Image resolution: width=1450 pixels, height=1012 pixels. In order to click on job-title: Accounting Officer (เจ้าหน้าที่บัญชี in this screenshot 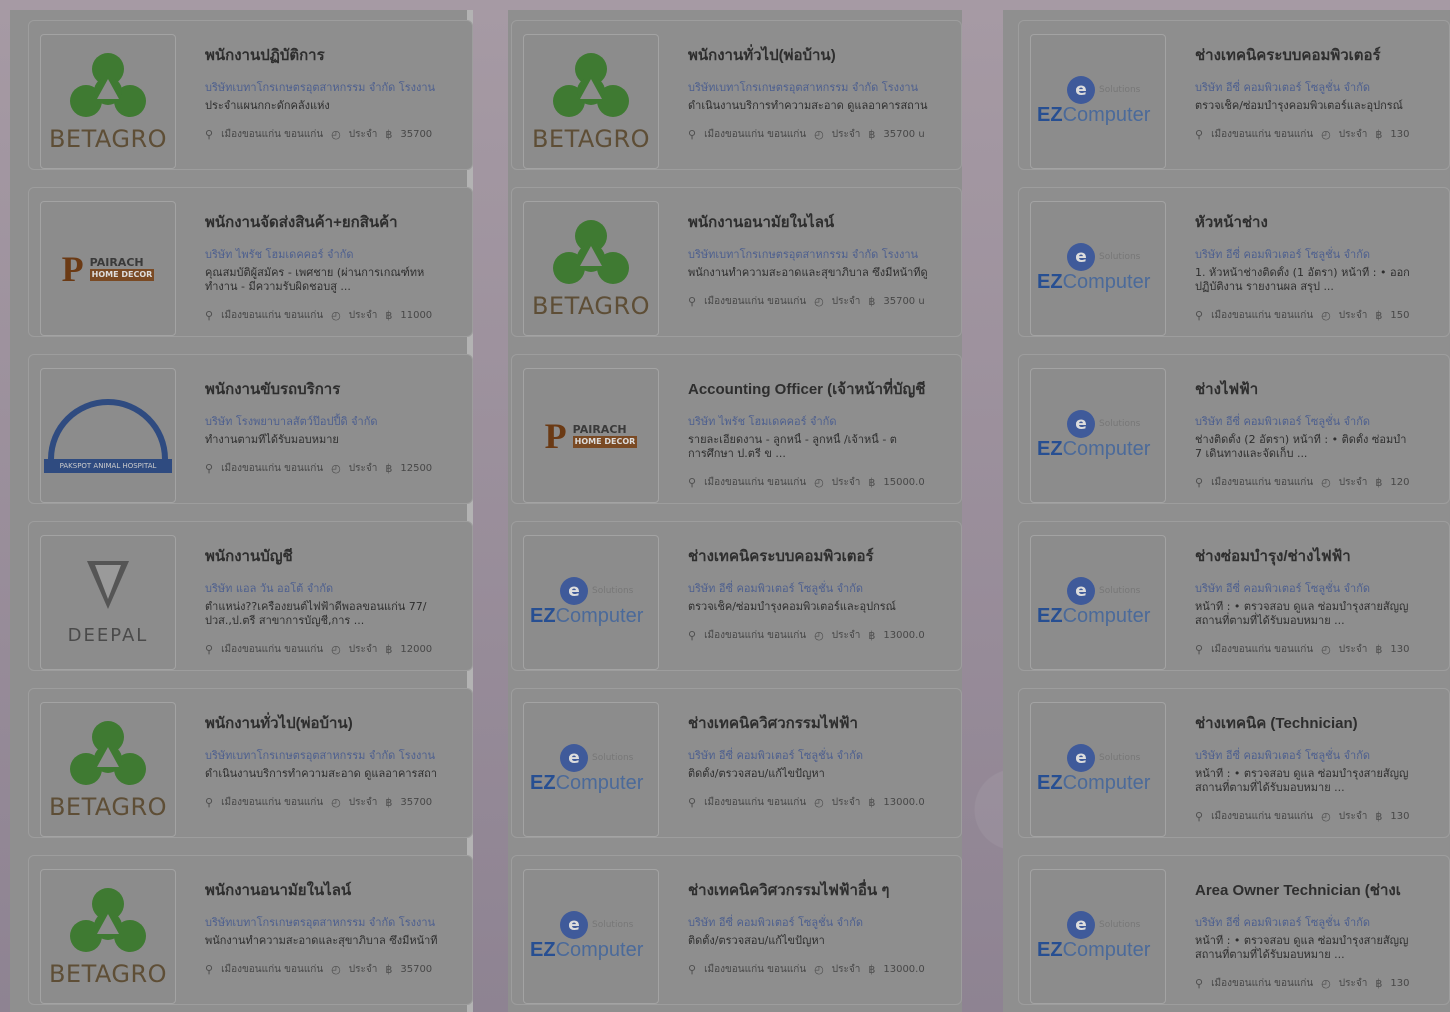, I will do `click(824, 389)`.